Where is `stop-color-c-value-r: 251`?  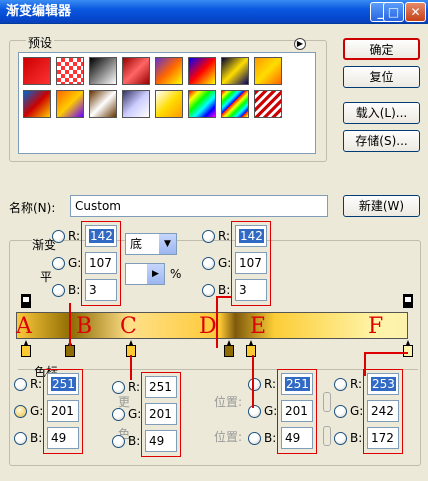
stop-color-c-value-r: 251 is located at coordinates (160, 387).